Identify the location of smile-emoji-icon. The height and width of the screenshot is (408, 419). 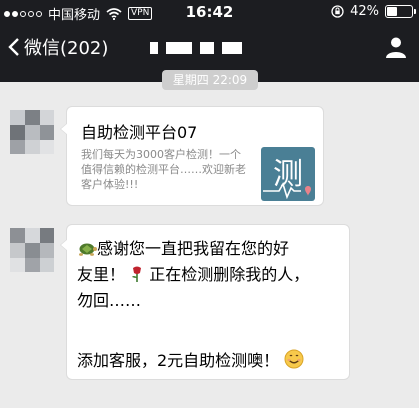
(294, 359).